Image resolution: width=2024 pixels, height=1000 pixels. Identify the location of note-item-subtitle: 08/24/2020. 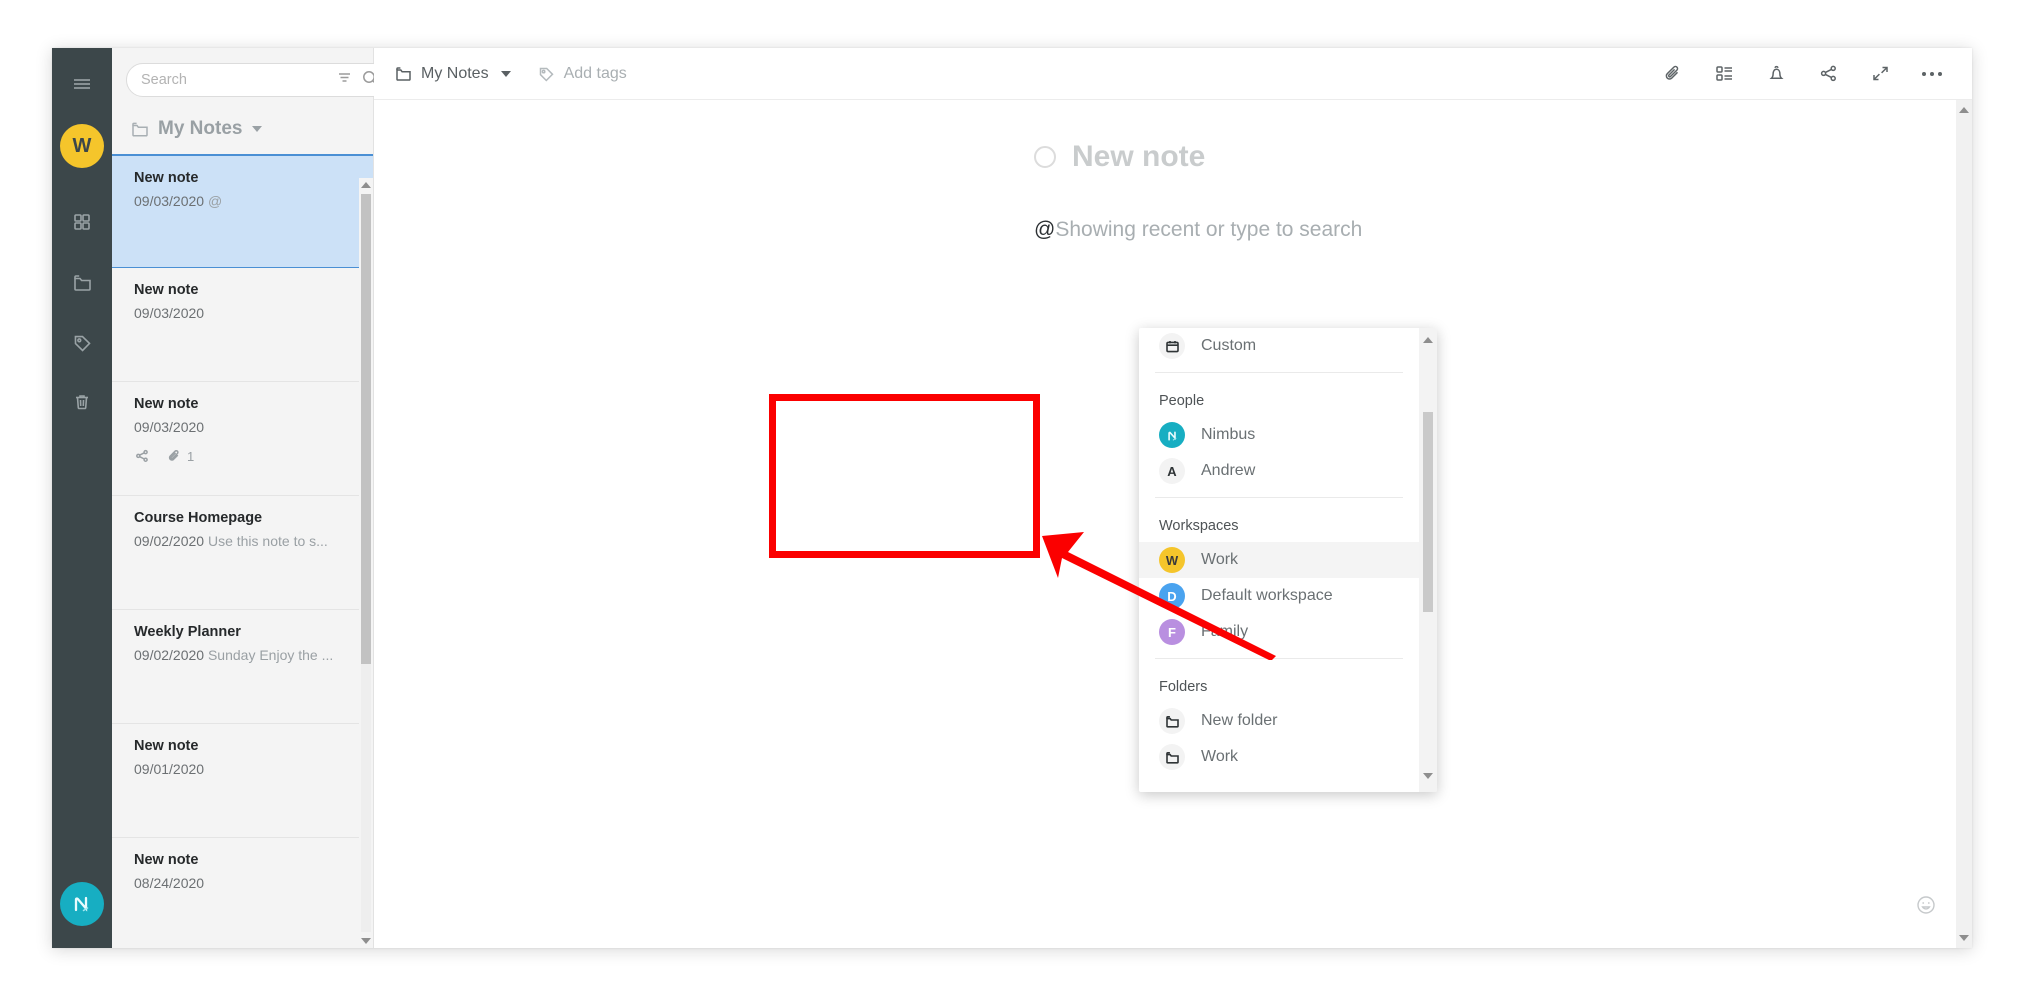
(242, 883).